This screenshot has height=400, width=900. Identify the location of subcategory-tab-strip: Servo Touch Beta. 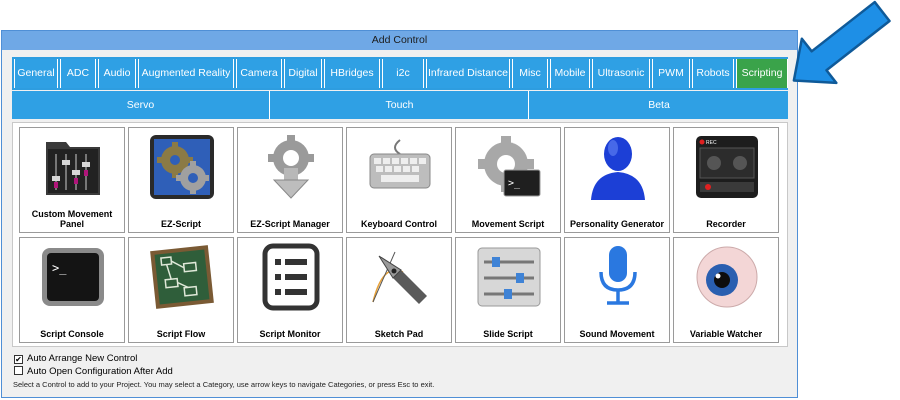
(400, 105).